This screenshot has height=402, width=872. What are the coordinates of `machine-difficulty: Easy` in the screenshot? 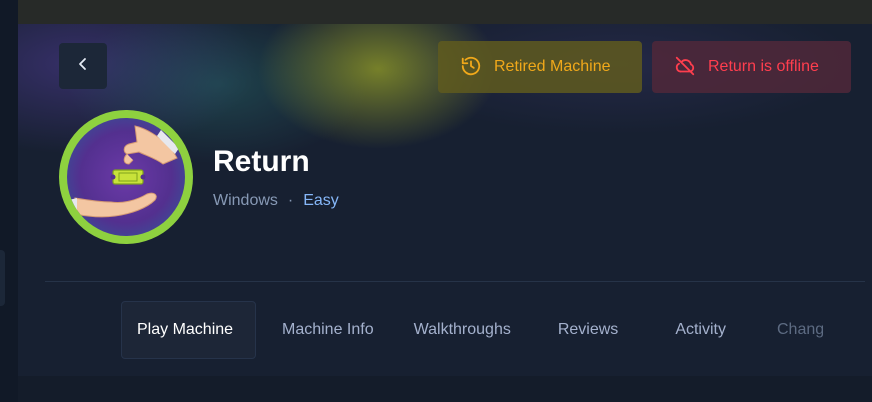 It's located at (321, 201).